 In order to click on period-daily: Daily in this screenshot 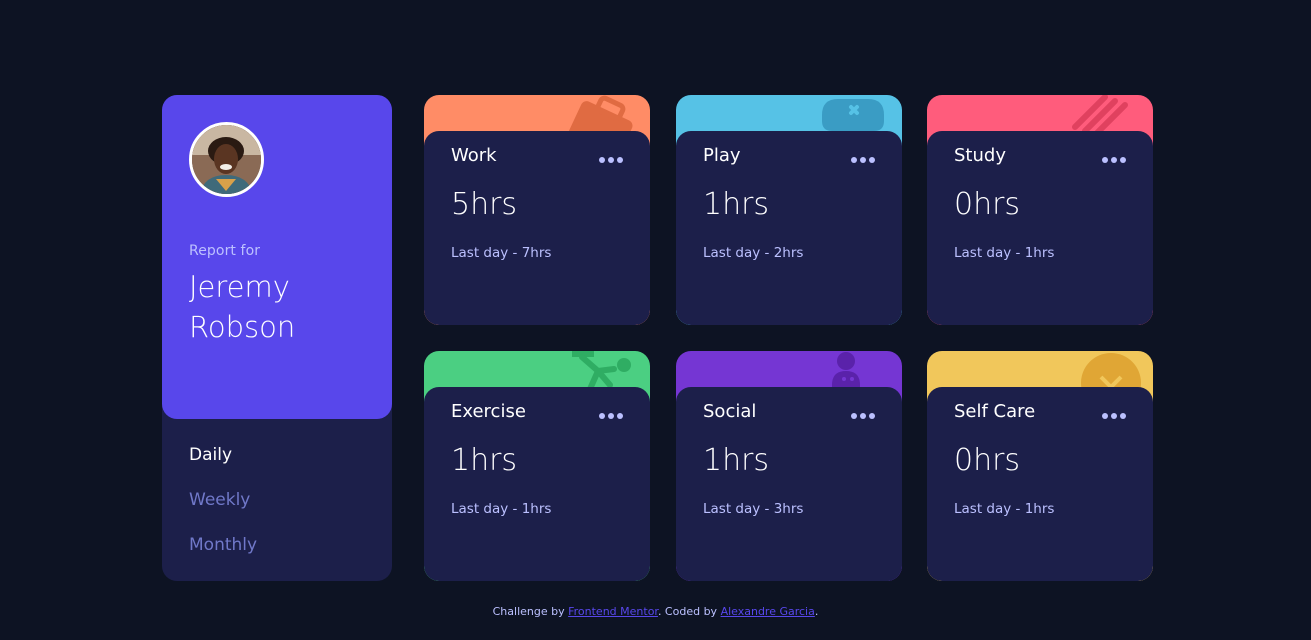, I will do `click(223, 465)`.